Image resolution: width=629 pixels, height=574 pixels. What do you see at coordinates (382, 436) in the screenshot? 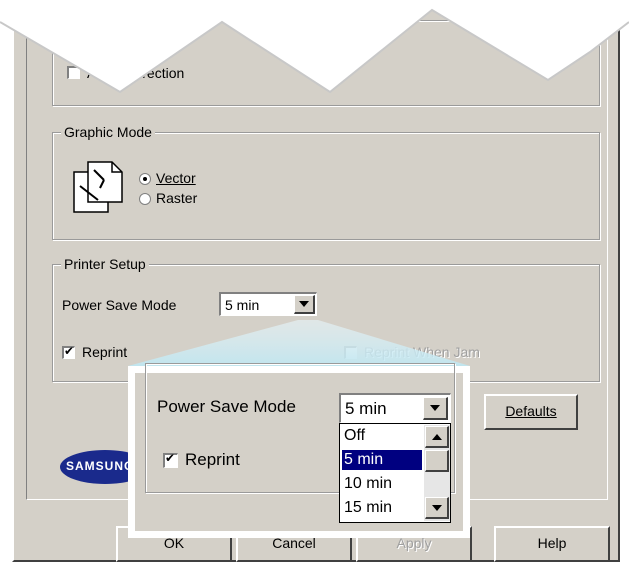
I see `option-off: Off` at bounding box center [382, 436].